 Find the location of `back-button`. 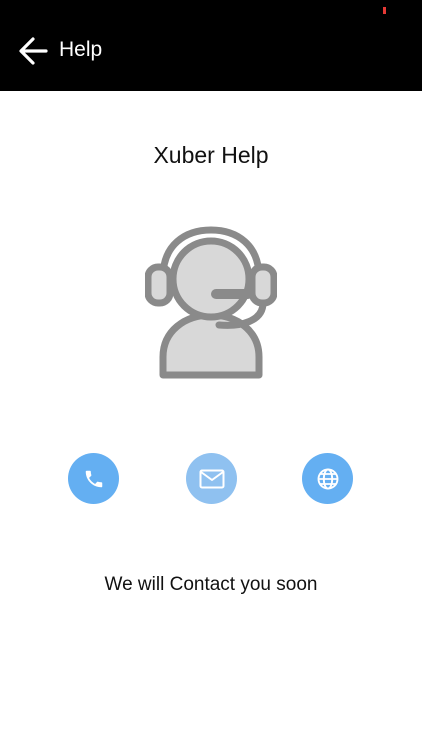

back-button is located at coordinates (33, 51).